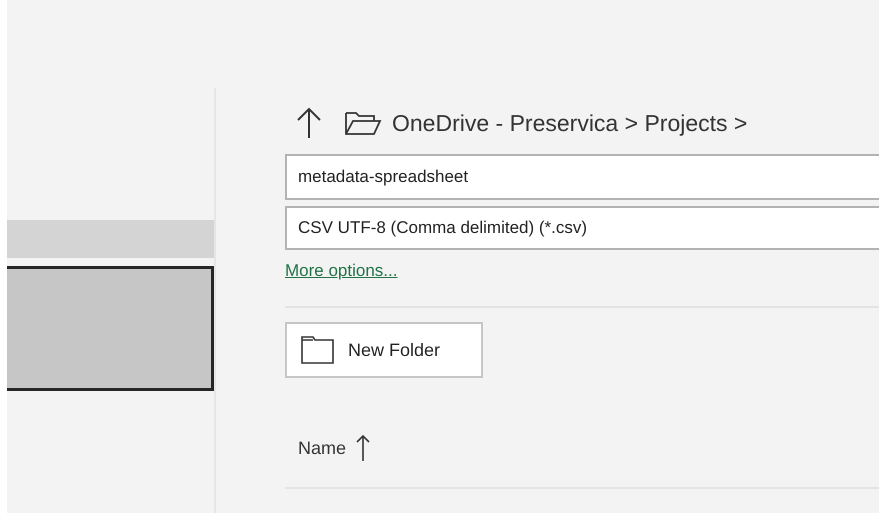 This screenshot has height=513, width=879. I want to click on breadcrumb-path: OneDrive - Preservica > Projects >, so click(570, 123).